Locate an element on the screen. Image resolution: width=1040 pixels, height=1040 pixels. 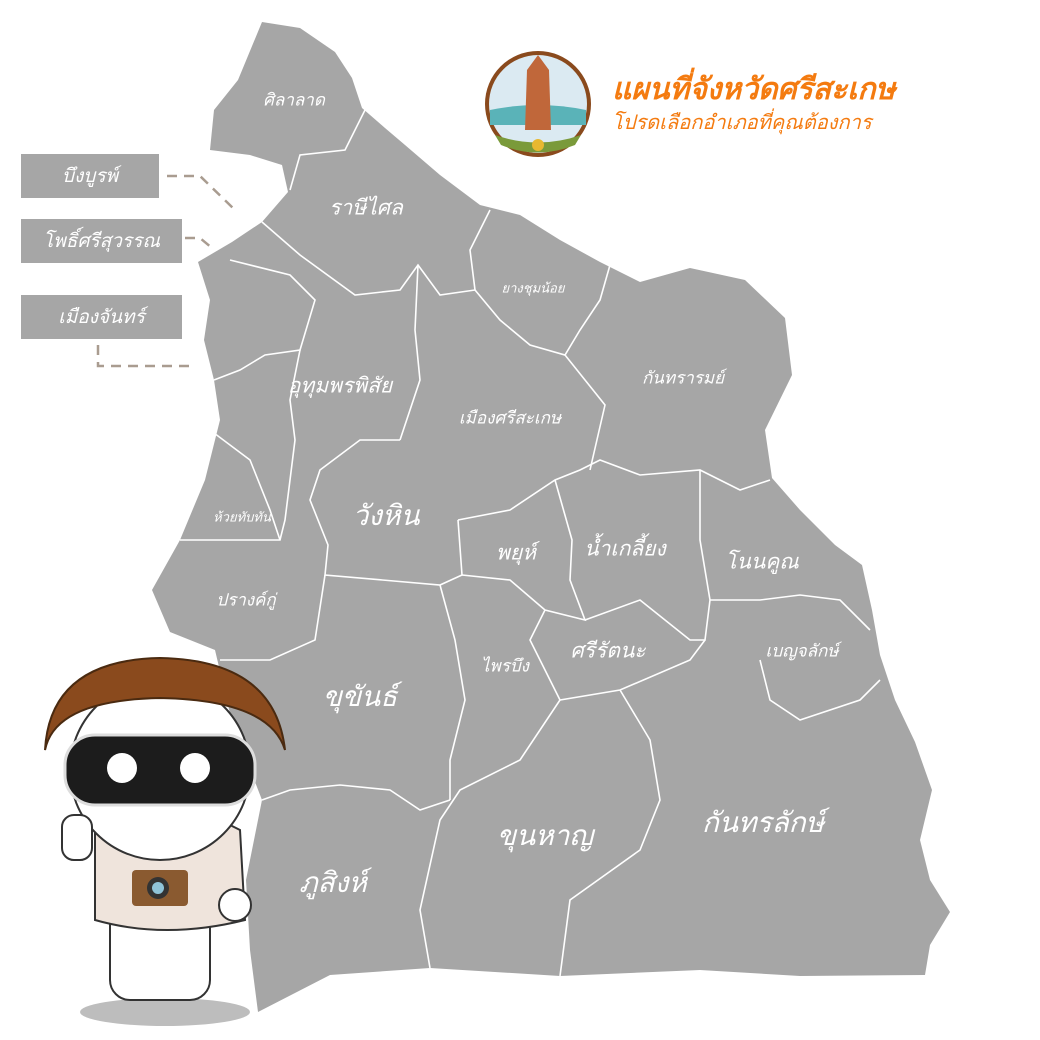
district-non-khun: โนนคูณ is located at coordinates (762, 562).